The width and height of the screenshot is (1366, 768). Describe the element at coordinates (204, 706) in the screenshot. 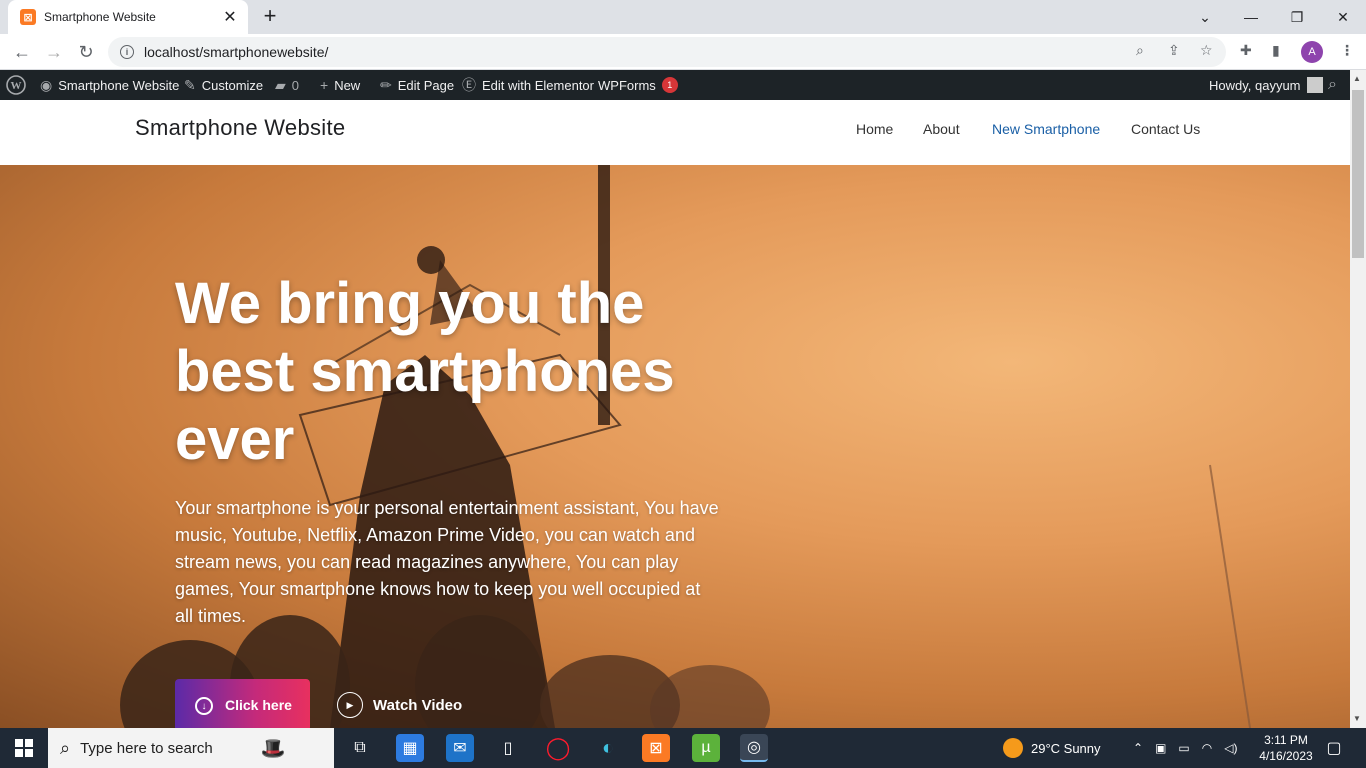

I see `download-circle-icon: ↓` at that location.